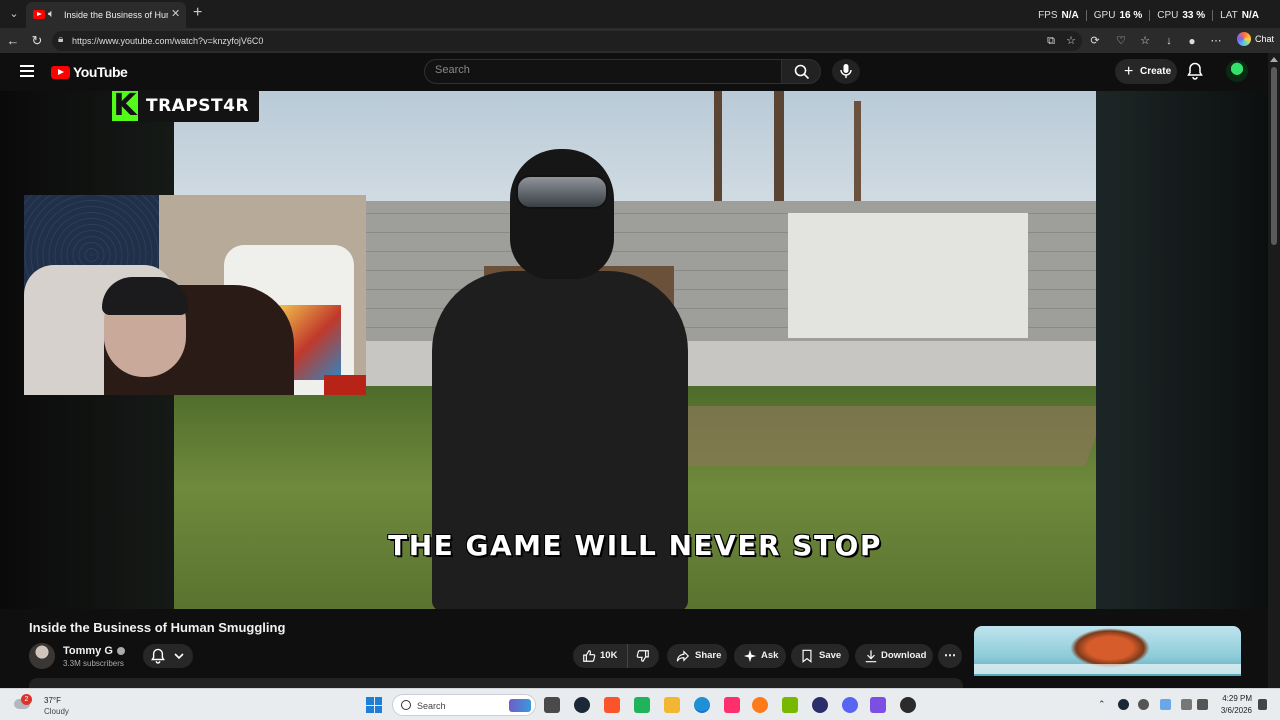 The height and width of the screenshot is (720, 1280). Describe the element at coordinates (950, 656) in the screenshot. I see `more-actions-icon: ⋯` at that location.